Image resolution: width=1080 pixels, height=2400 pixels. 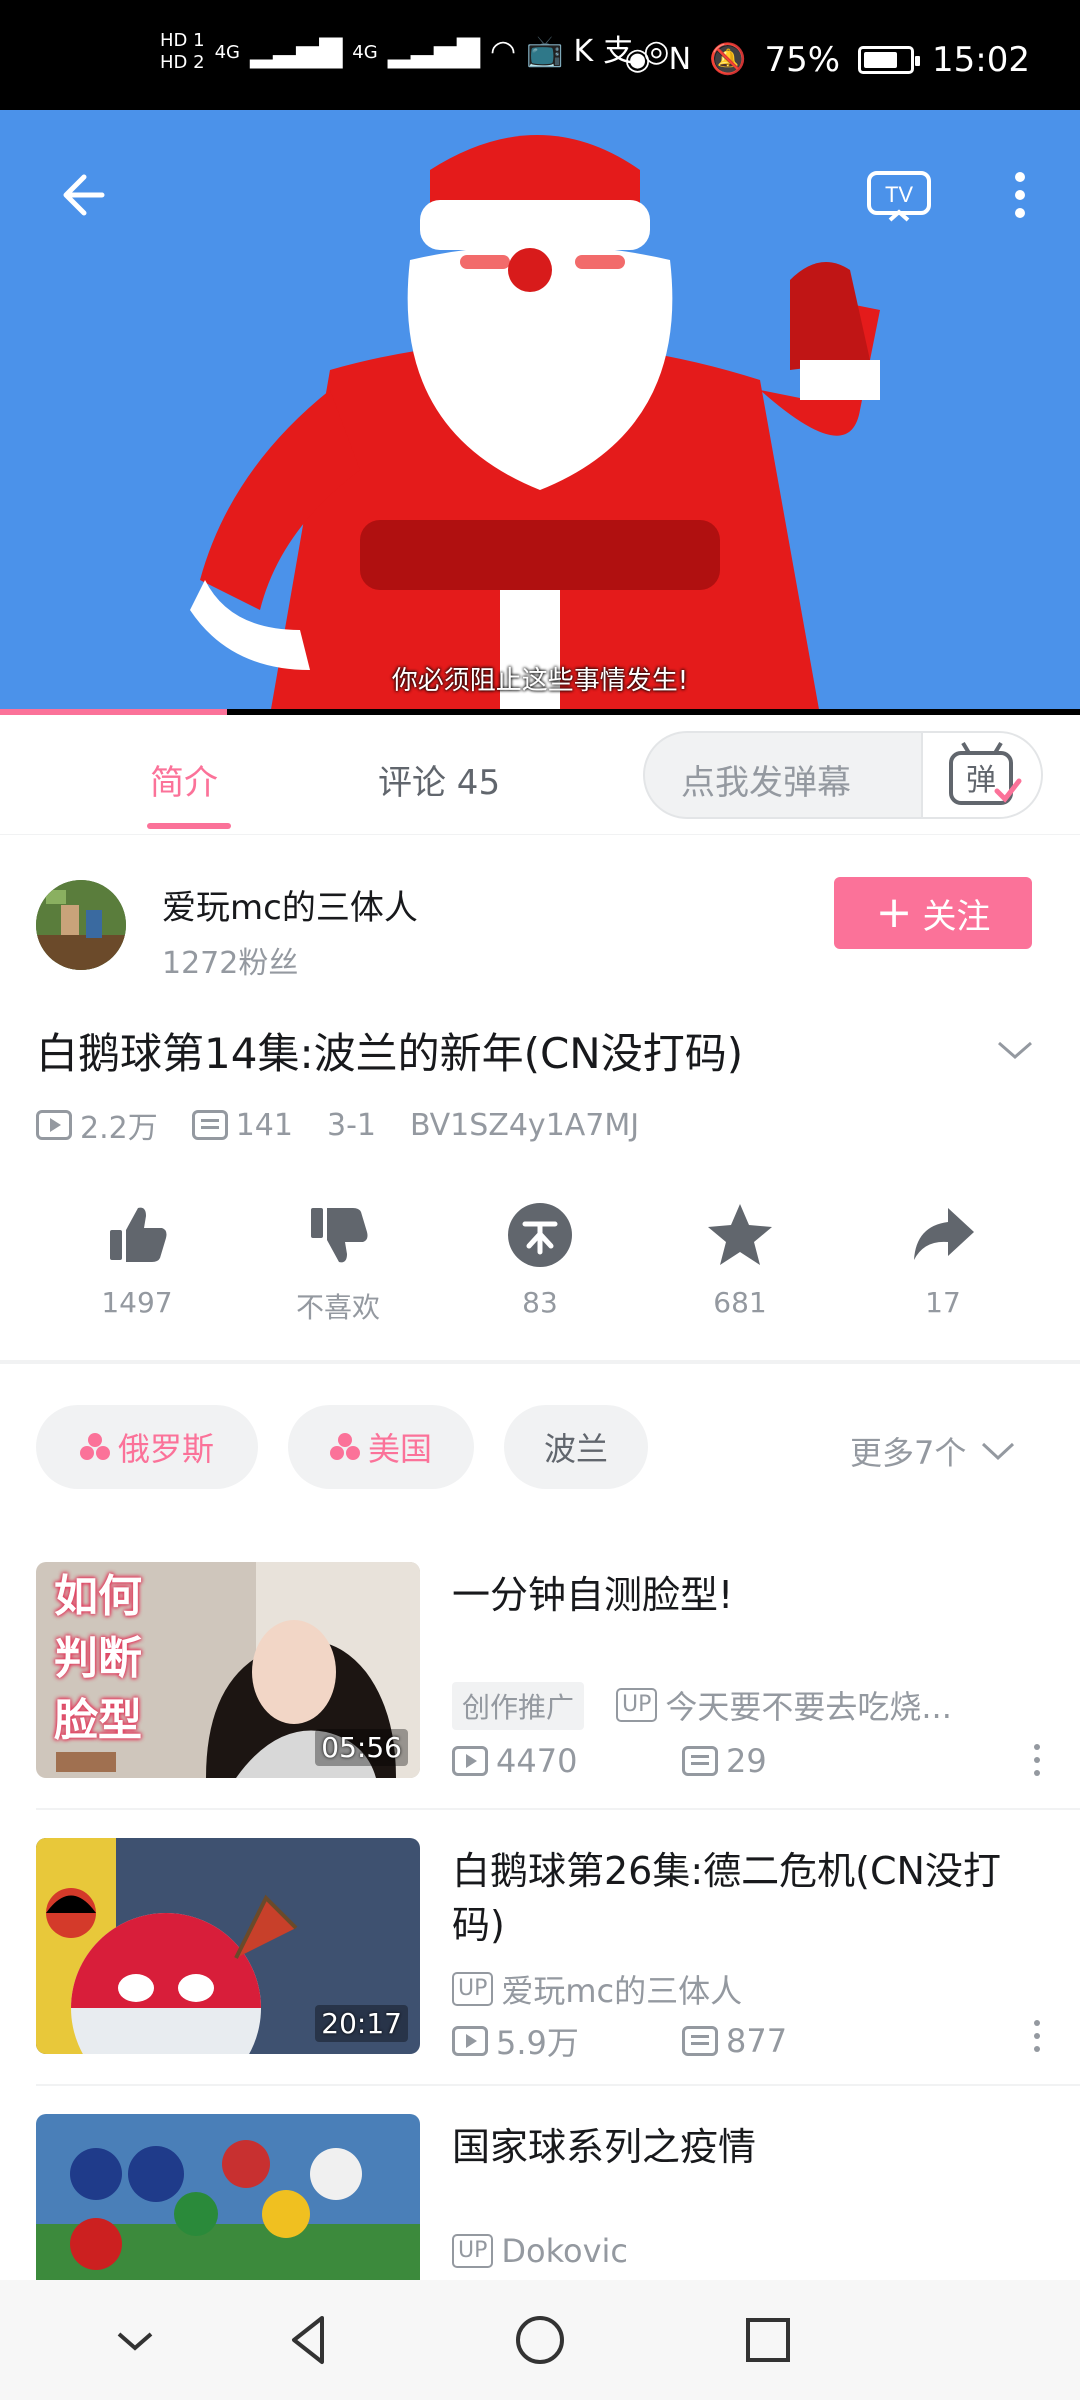 What do you see at coordinates (894, 912) in the screenshot?
I see `plus-icon: +` at bounding box center [894, 912].